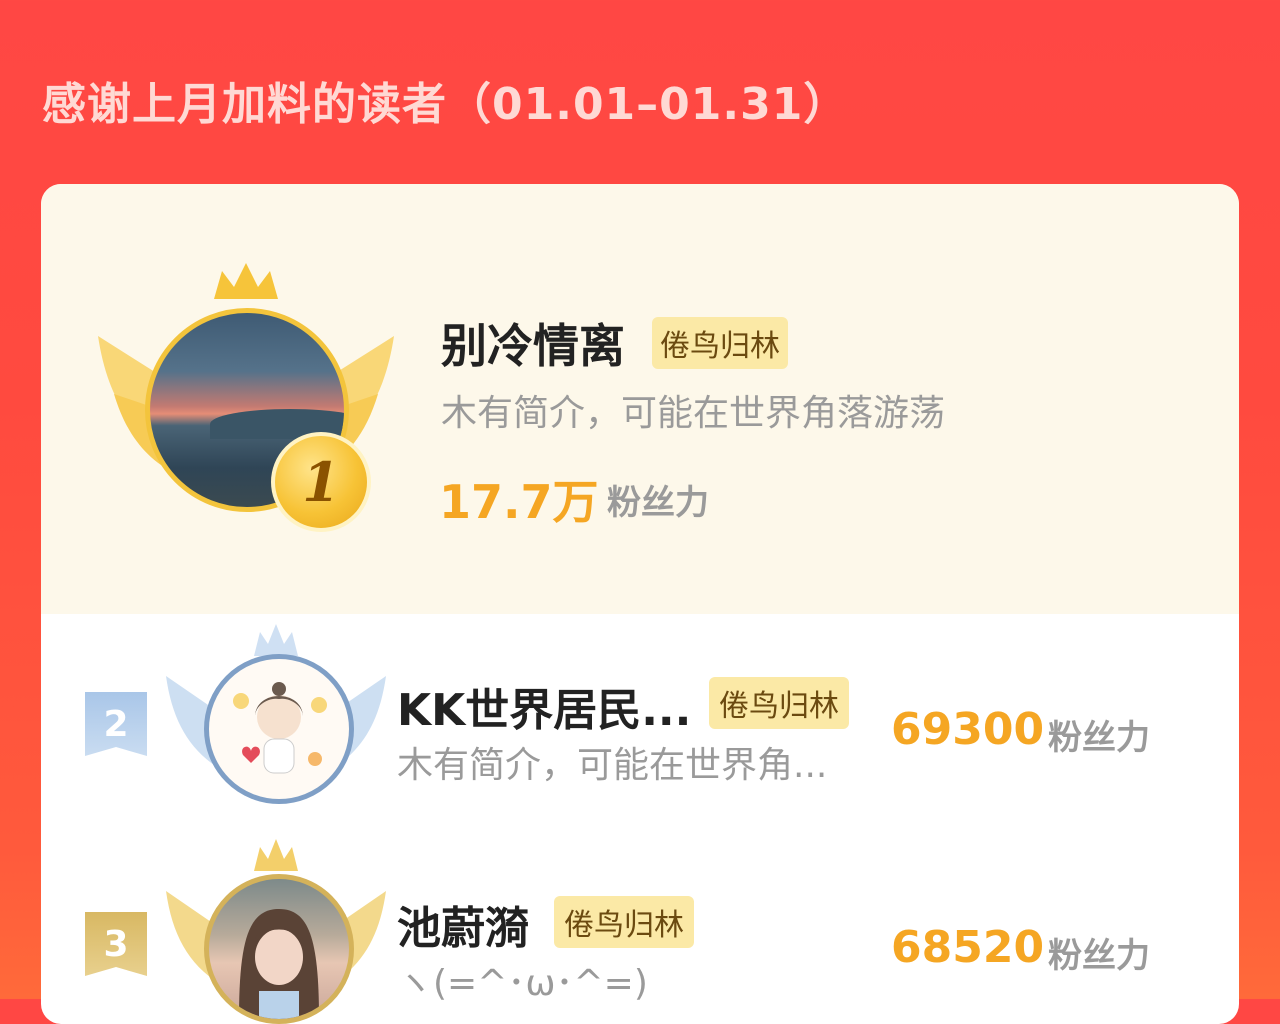 This screenshot has width=1280, height=1024. I want to click on cartoon-girl-icon, so click(280, 728).